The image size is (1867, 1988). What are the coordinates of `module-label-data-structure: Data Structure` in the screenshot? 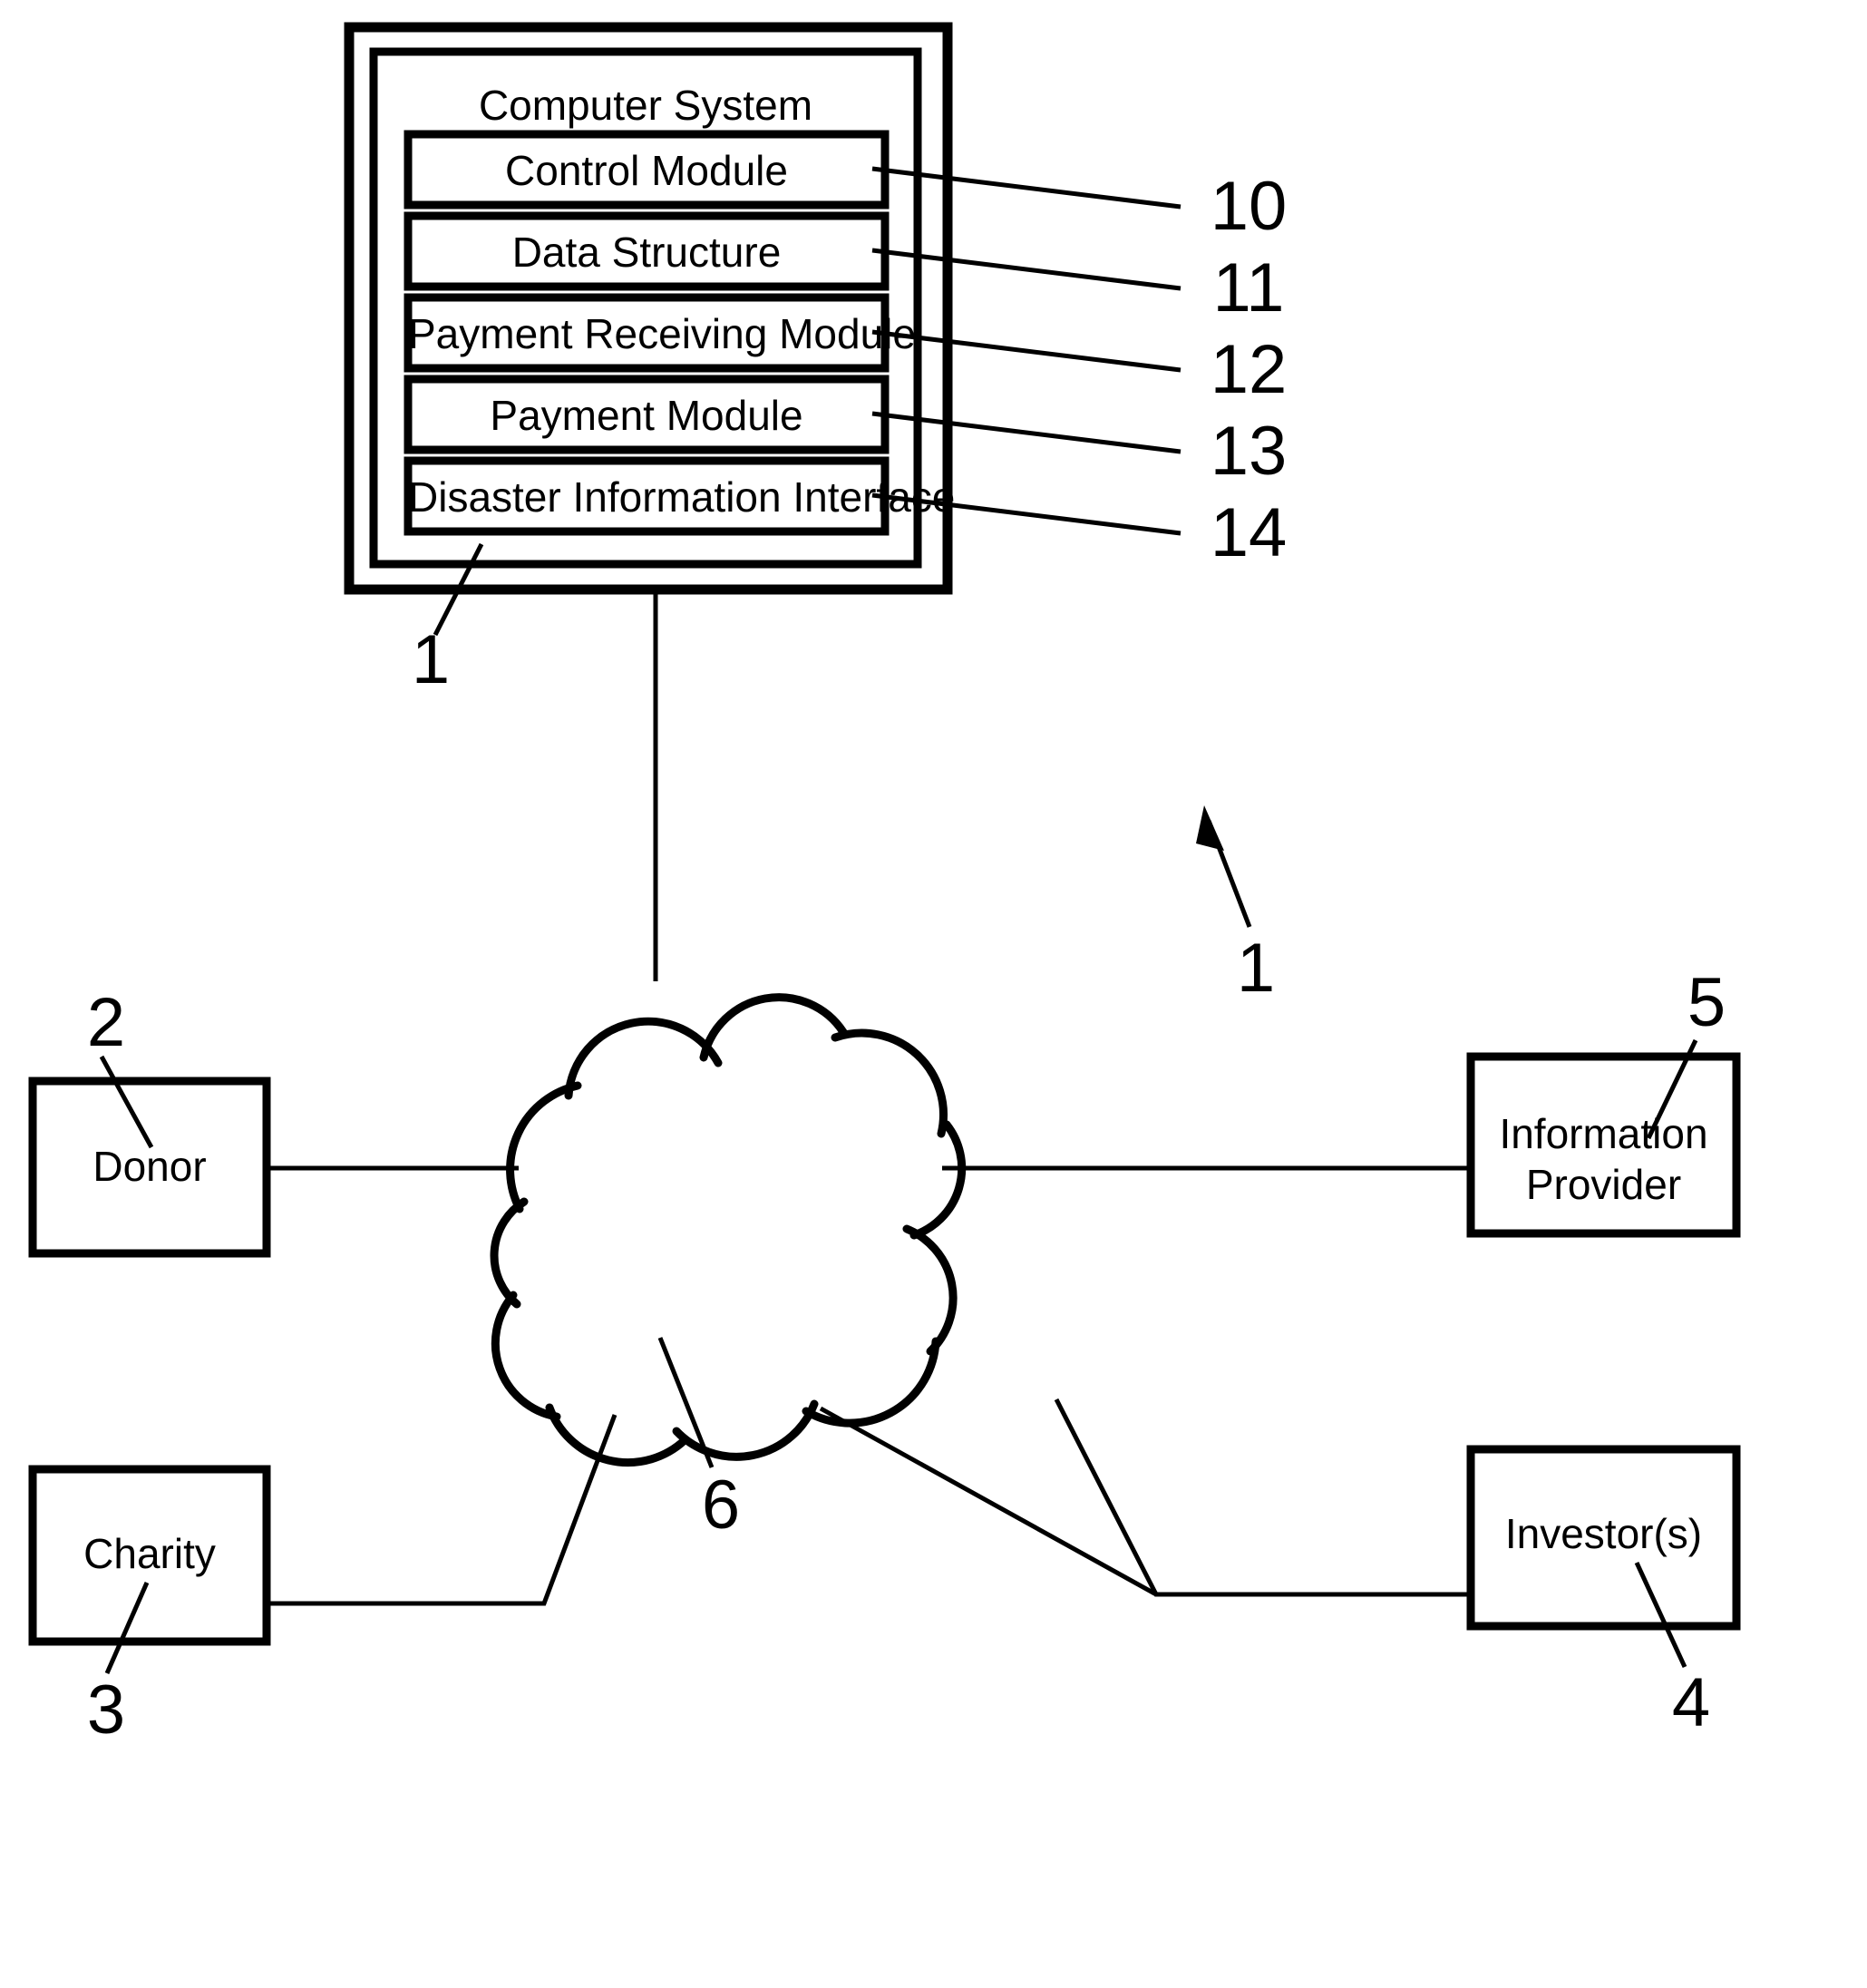 It's located at (646, 252).